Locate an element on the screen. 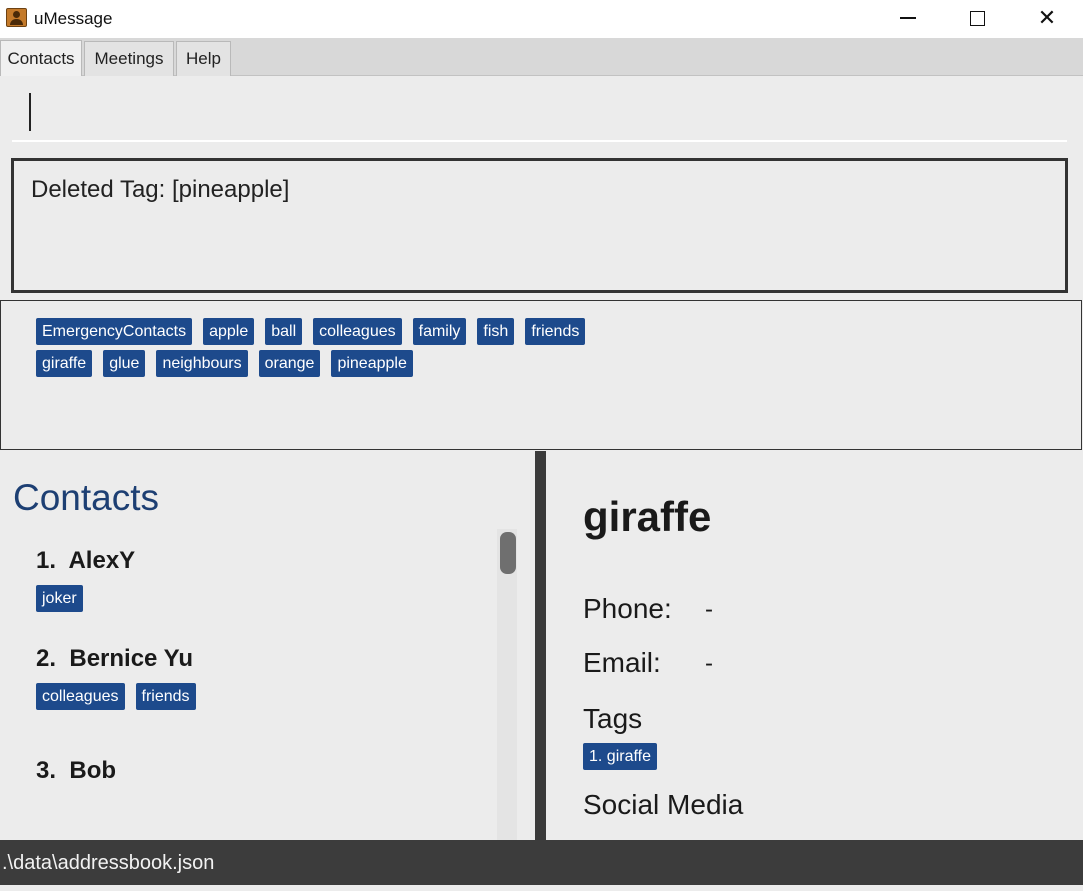 This screenshot has width=1083, height=891. window-title: uMessage is located at coordinates (73, 18).